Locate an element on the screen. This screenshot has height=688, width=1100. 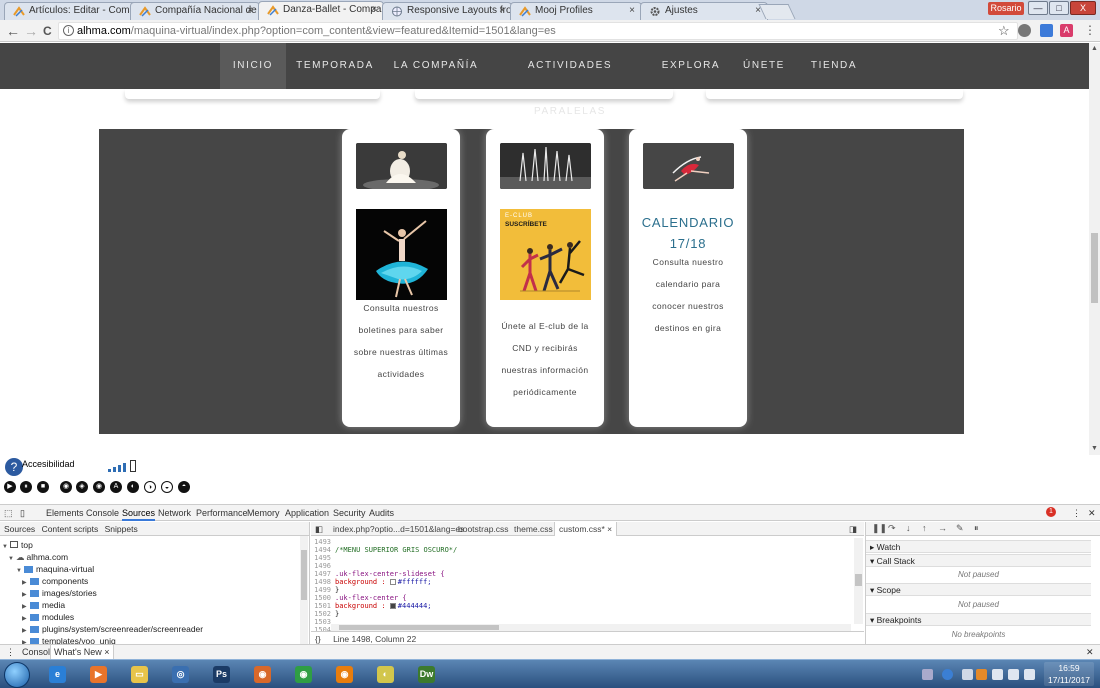
volume-bar-icon is located at coordinates (109, 470).